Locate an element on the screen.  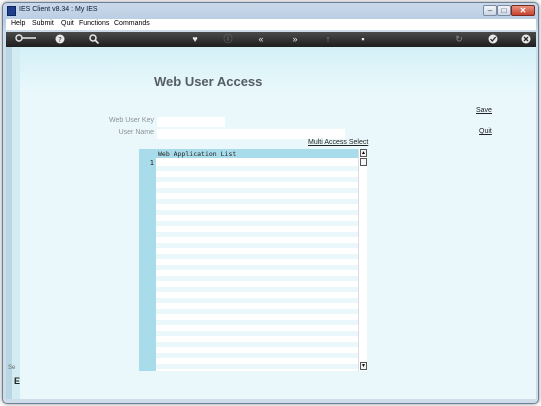
help-icon: ? is located at coordinates (60, 39).